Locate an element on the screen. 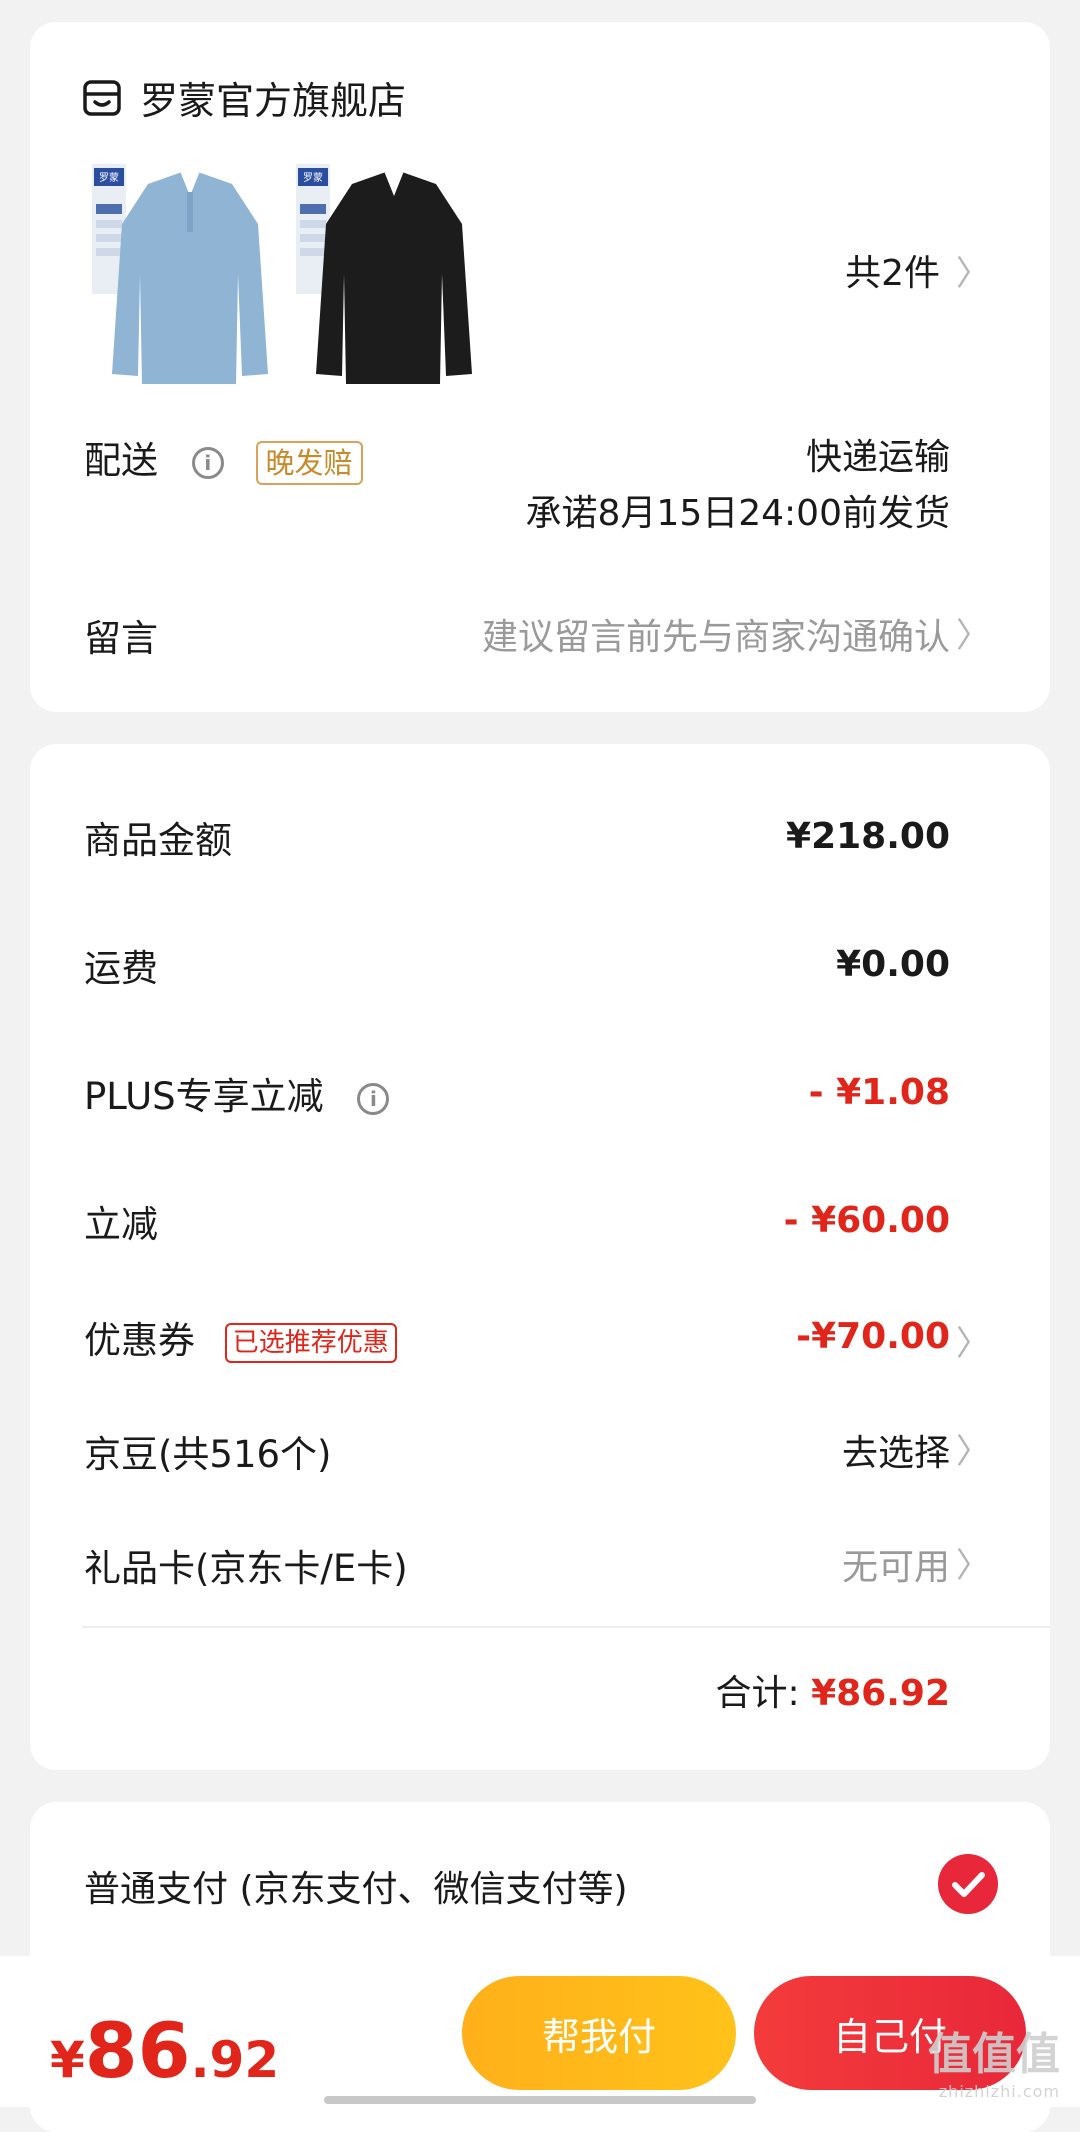 This screenshot has width=1080, height=2132. store-icon is located at coordinates (102, 97).